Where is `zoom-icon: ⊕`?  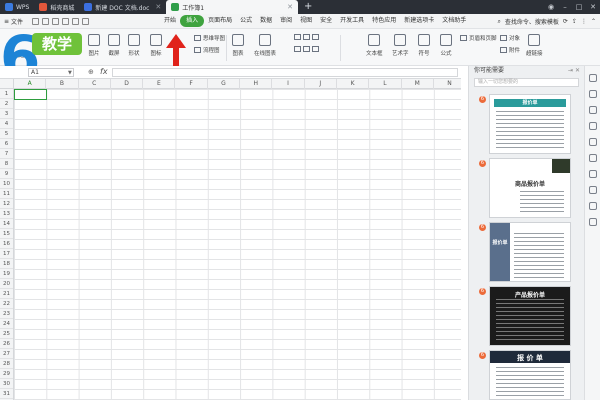
zoom-icon: ⊕ is located at coordinates (91, 72).